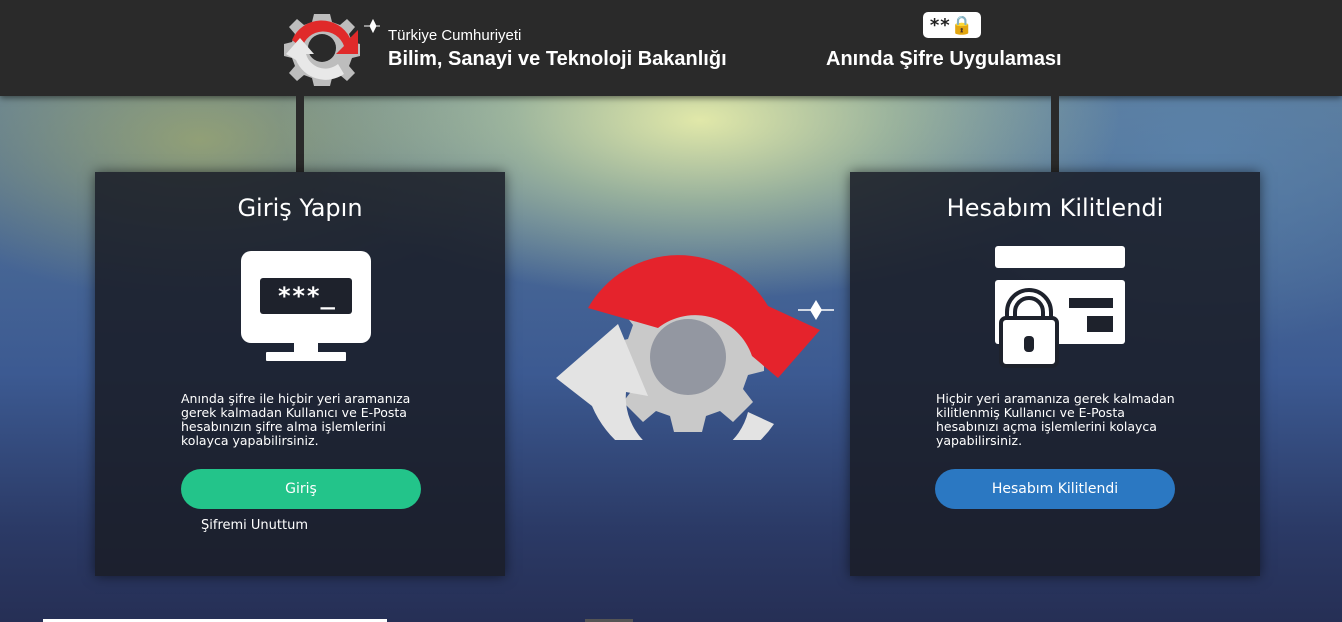 This screenshot has height=622, width=1342. I want to click on card-hanger-right, so click(1055, 134).